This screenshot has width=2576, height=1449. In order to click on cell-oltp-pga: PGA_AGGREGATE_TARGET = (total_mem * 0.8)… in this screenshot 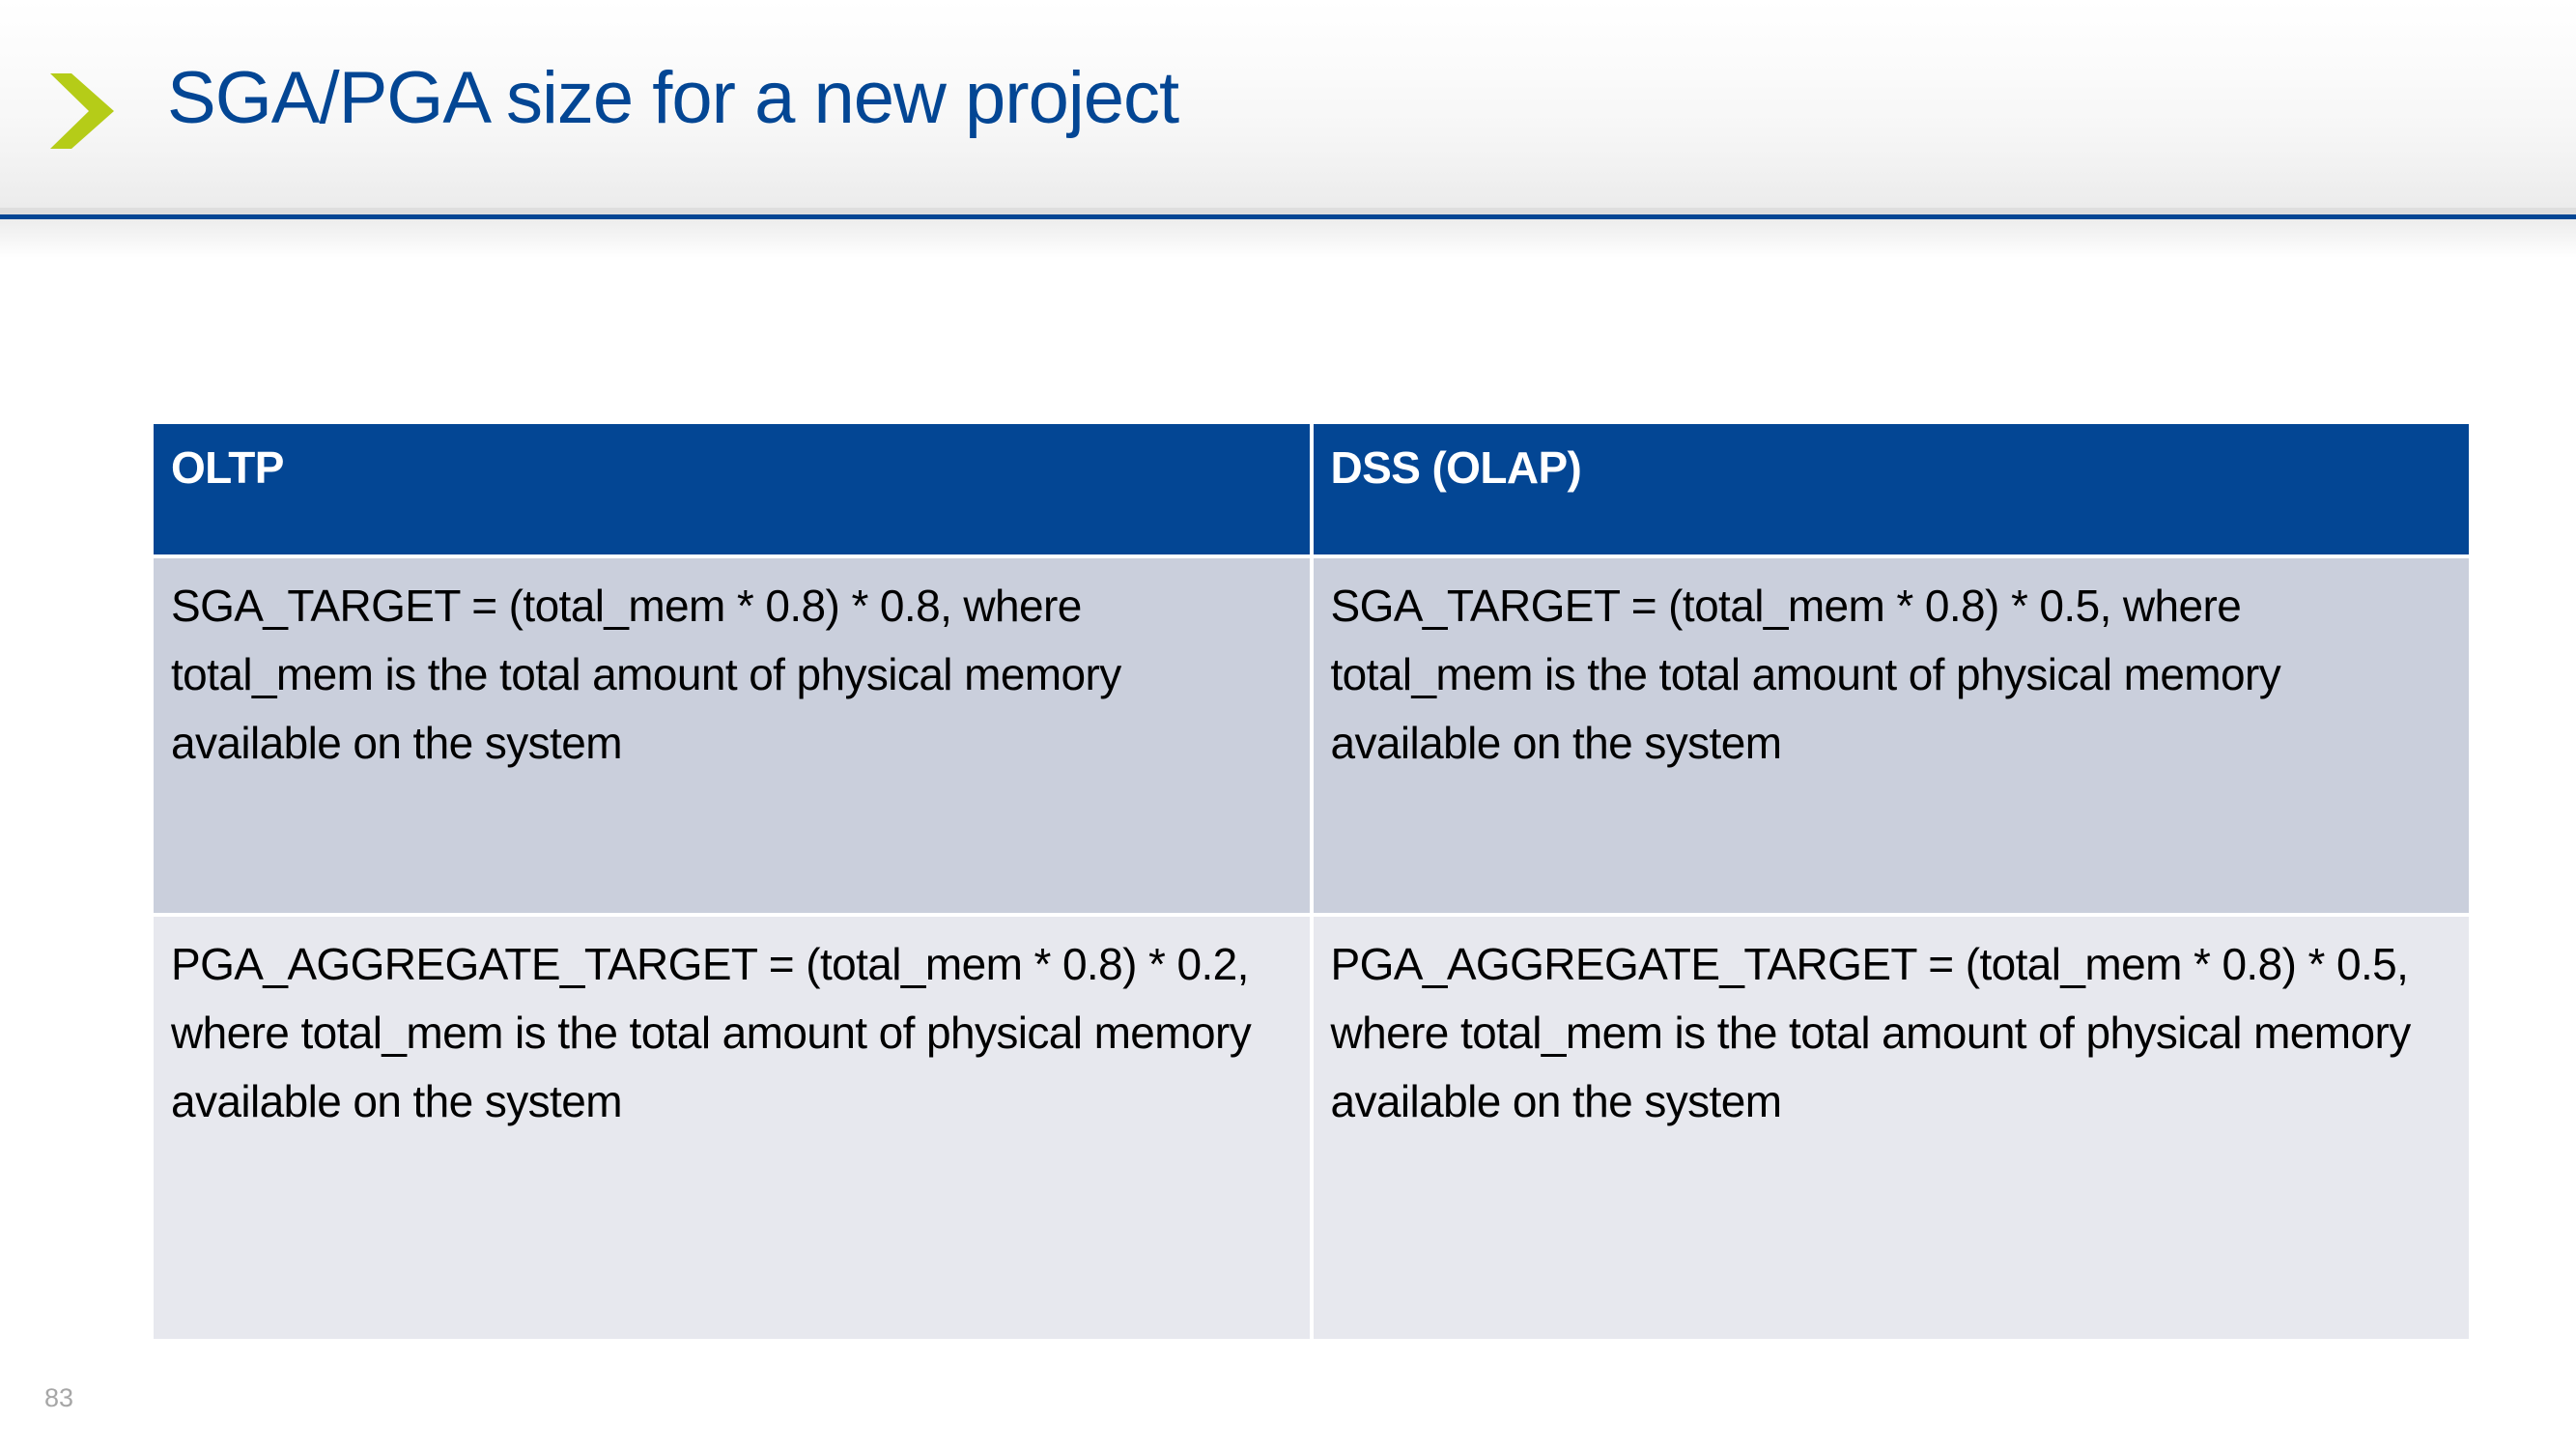, I will do `click(732, 1128)`.